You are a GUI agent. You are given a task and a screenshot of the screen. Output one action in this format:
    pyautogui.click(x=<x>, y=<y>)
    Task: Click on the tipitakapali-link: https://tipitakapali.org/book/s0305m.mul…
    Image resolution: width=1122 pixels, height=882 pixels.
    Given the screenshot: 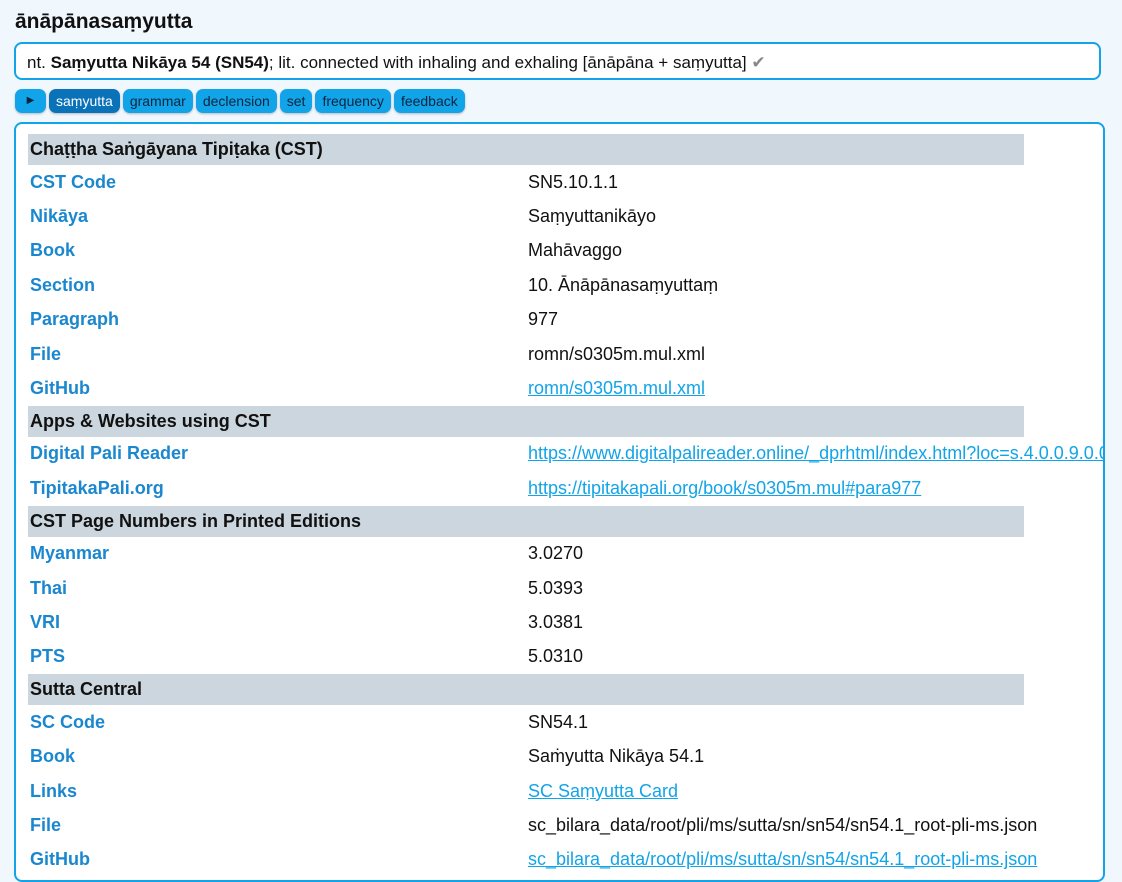 What is the action you would take?
    pyautogui.click(x=724, y=488)
    